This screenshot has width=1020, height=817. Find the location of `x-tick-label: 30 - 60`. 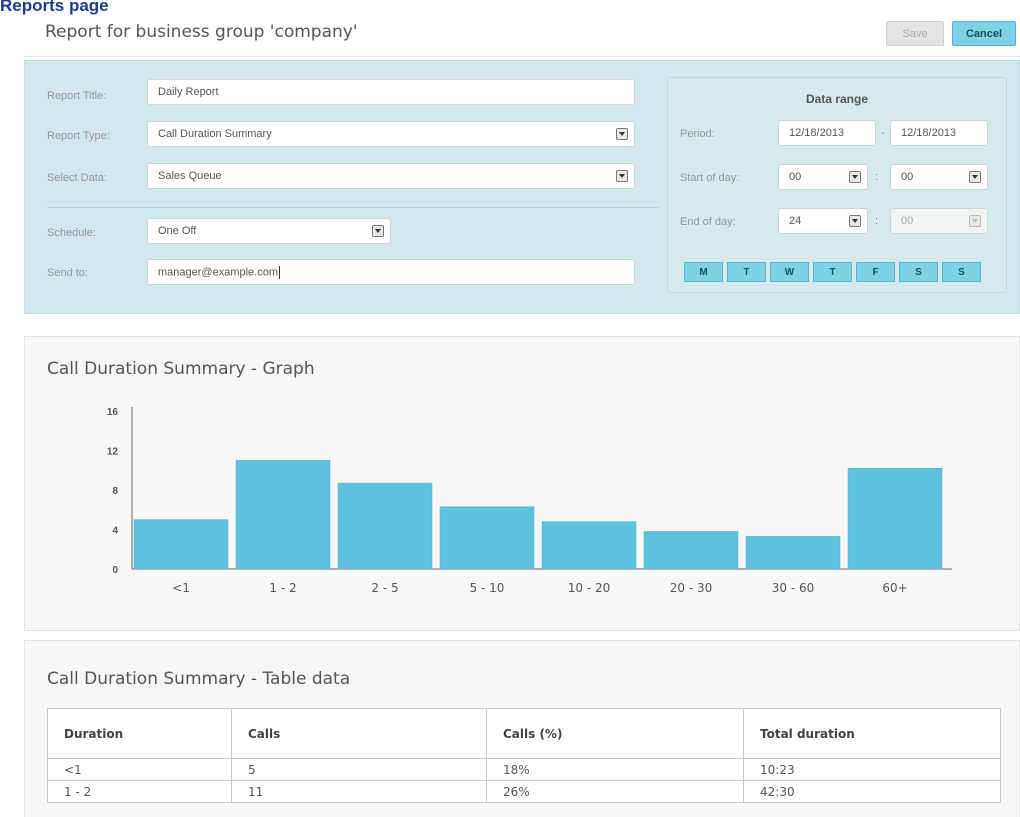

x-tick-label: 30 - 60 is located at coordinates (793, 588).